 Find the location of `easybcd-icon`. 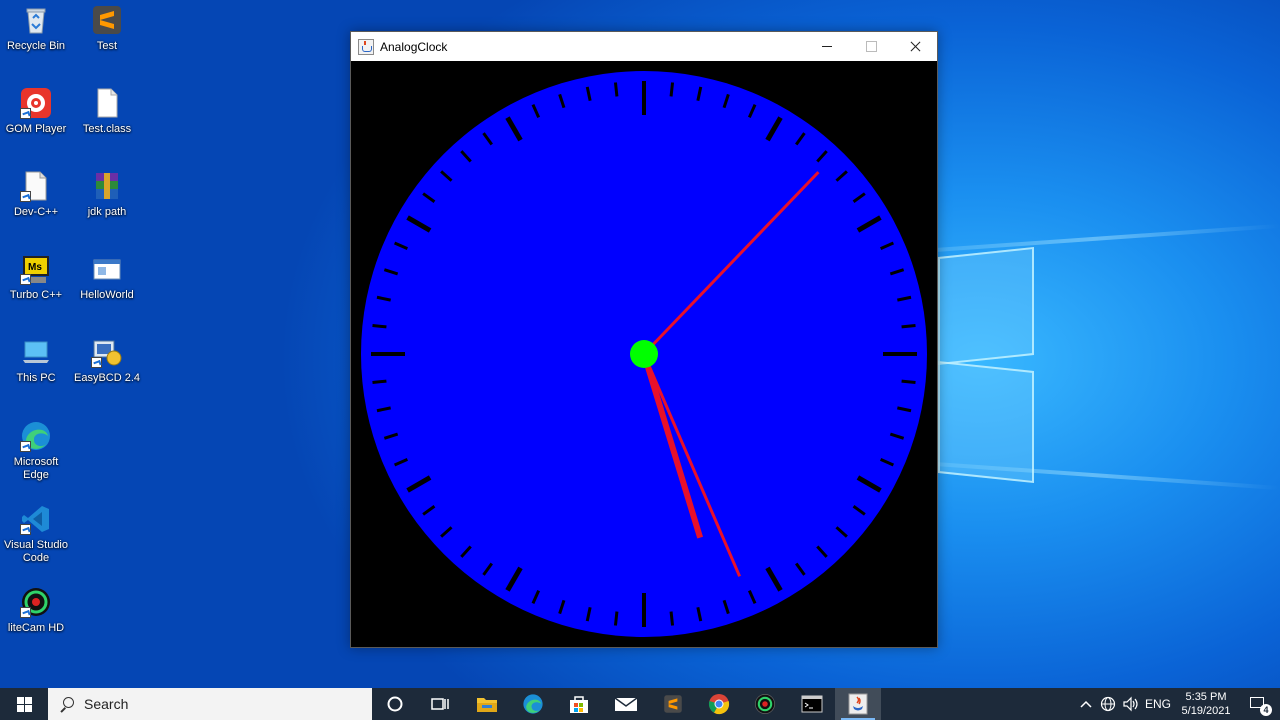

easybcd-icon is located at coordinates (107, 352).